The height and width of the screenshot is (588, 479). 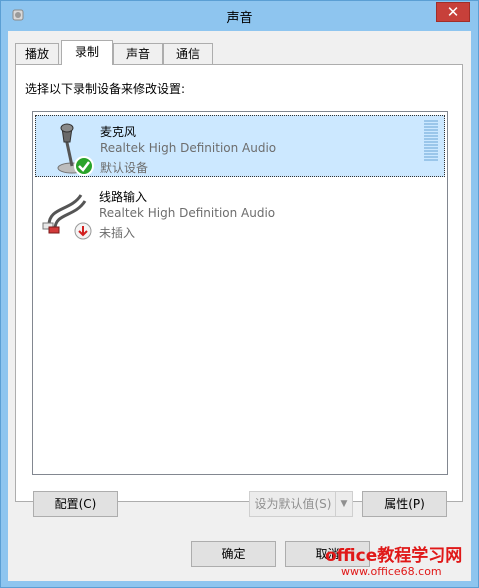 I want to click on tab-communications: 通信, so click(x=188, y=53).